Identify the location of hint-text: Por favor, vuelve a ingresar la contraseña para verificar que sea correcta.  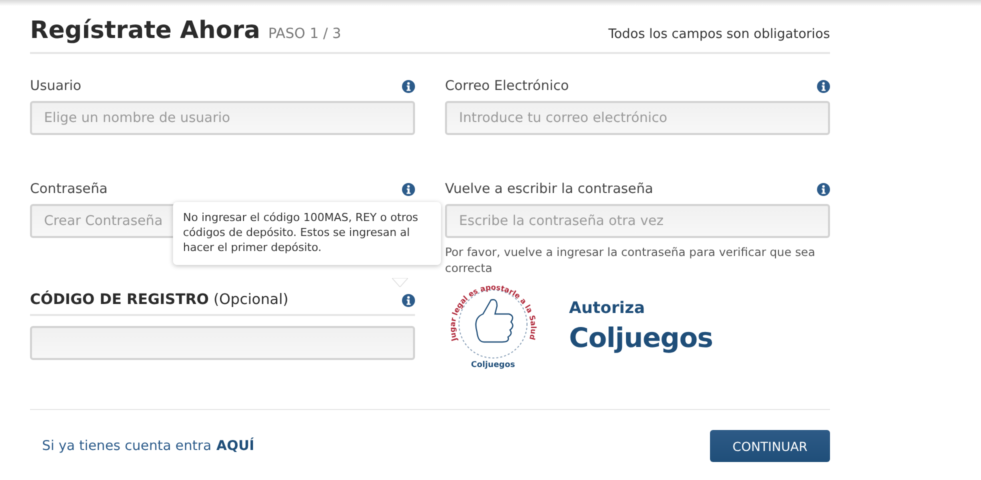
(630, 260).